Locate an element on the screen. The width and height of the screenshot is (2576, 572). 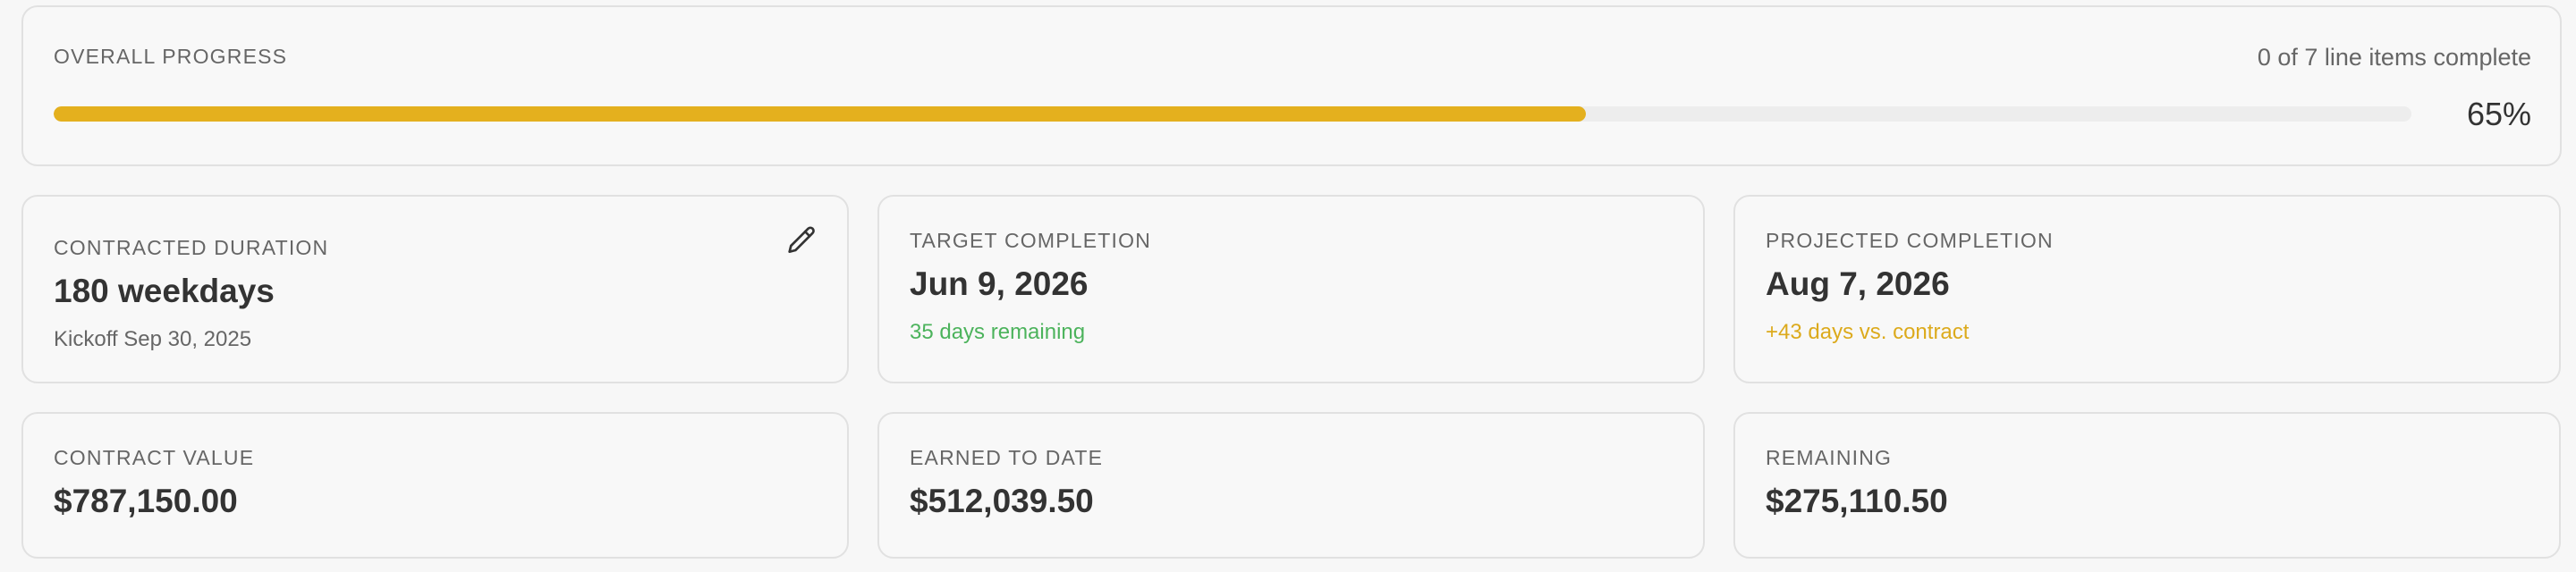
contract-value-amount: $787,150.00 is located at coordinates (146, 501).